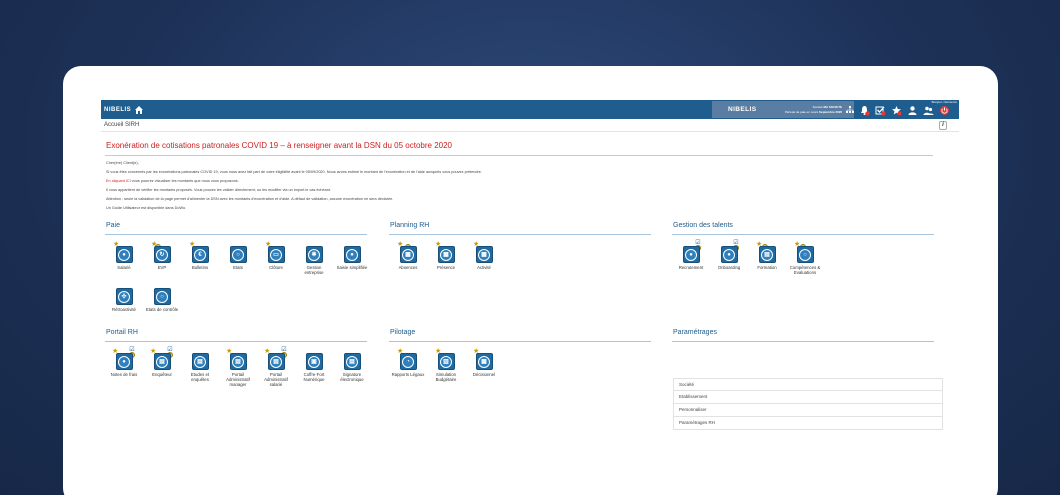 The image size is (1060, 495). I want to click on section-divider-paie, so click(236, 234).